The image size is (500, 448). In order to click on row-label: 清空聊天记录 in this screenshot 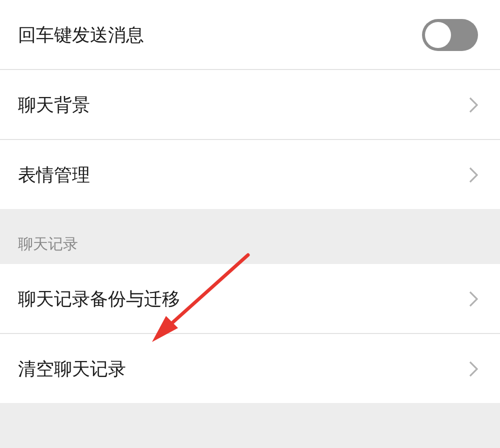, I will do `click(72, 369)`.